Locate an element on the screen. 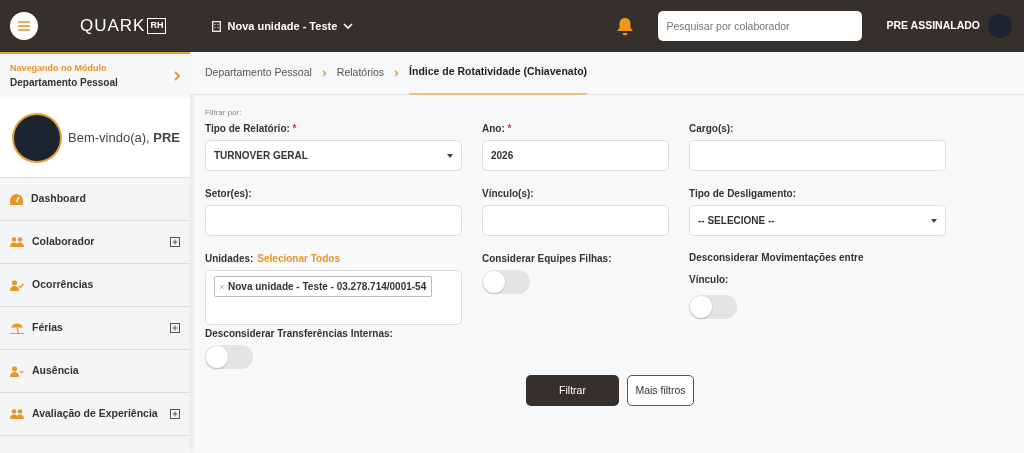 The height and width of the screenshot is (453, 1024). input-field: 2026 is located at coordinates (575, 155).